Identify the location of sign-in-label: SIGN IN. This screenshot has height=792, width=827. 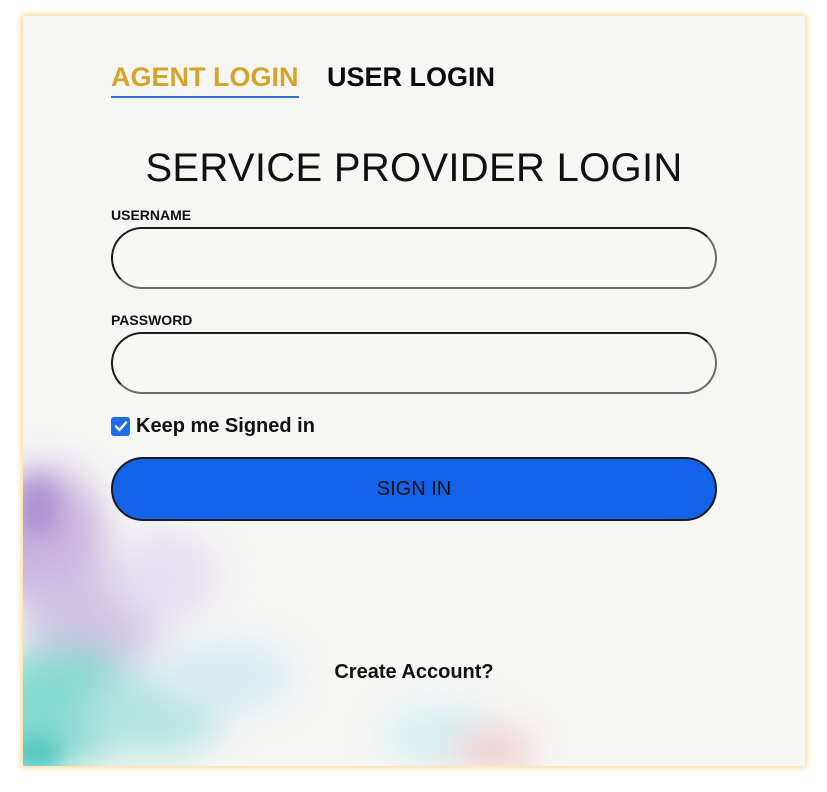
(414, 488).